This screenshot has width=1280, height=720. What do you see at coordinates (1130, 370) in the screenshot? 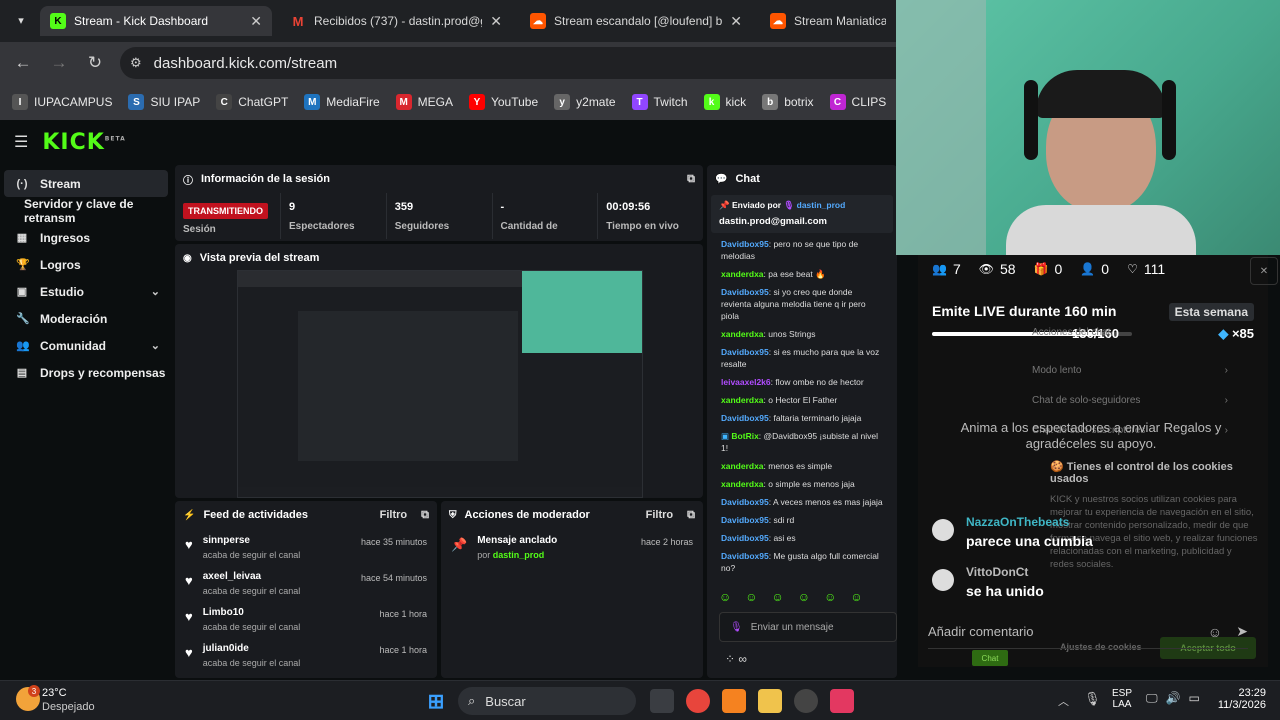
I see `chat-action-item: Modo lento ›` at bounding box center [1130, 370].